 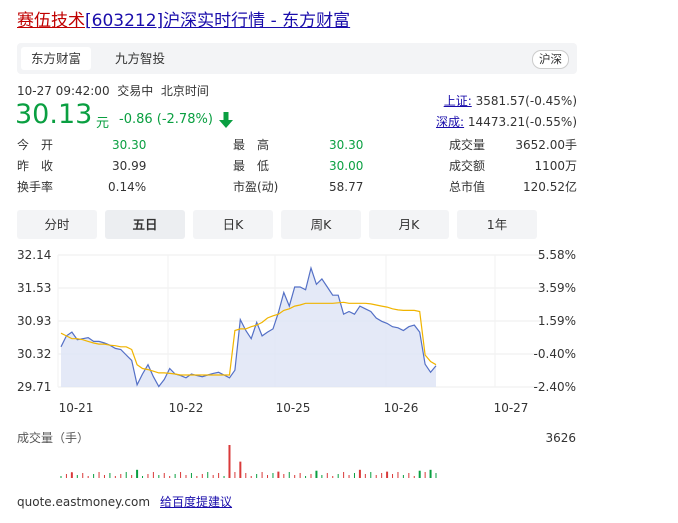 I want to click on y-pct-label: 3.59%, so click(x=557, y=288).